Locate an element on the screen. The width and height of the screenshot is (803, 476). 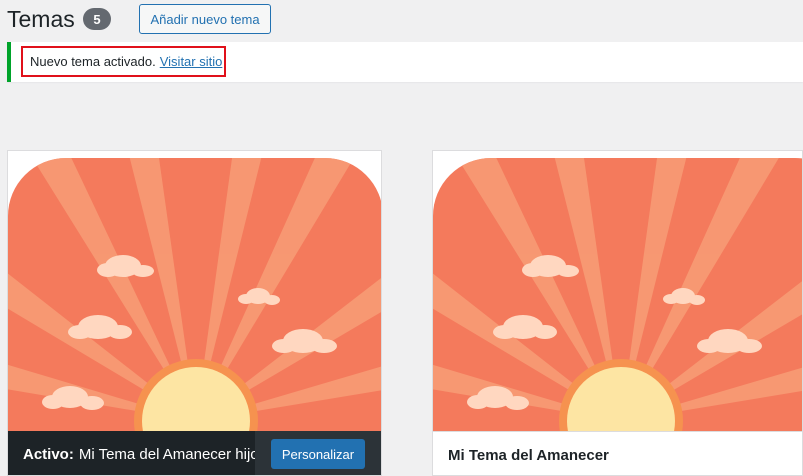
active-theme-name: Activo: Mi Tema del Amanecer hijo is located at coordinates (141, 453).